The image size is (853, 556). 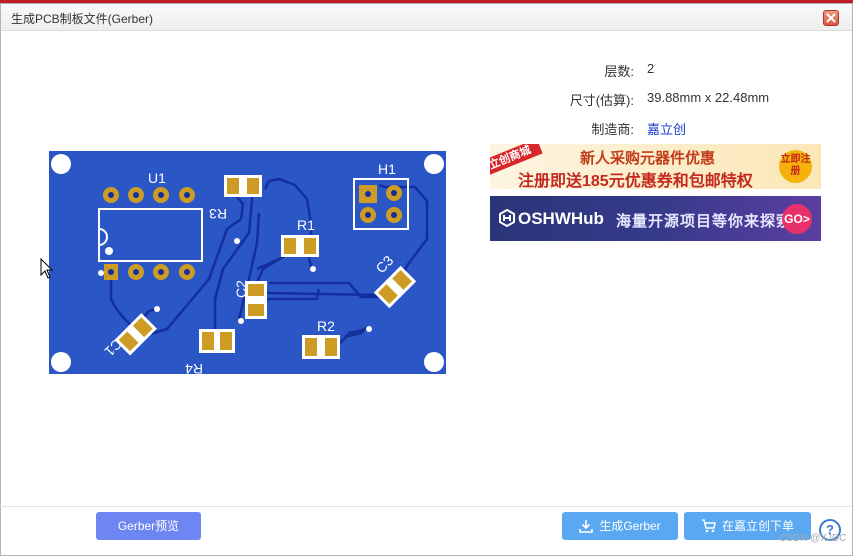 What do you see at coordinates (797, 219) in the screenshot?
I see `go-button: GO>` at bounding box center [797, 219].